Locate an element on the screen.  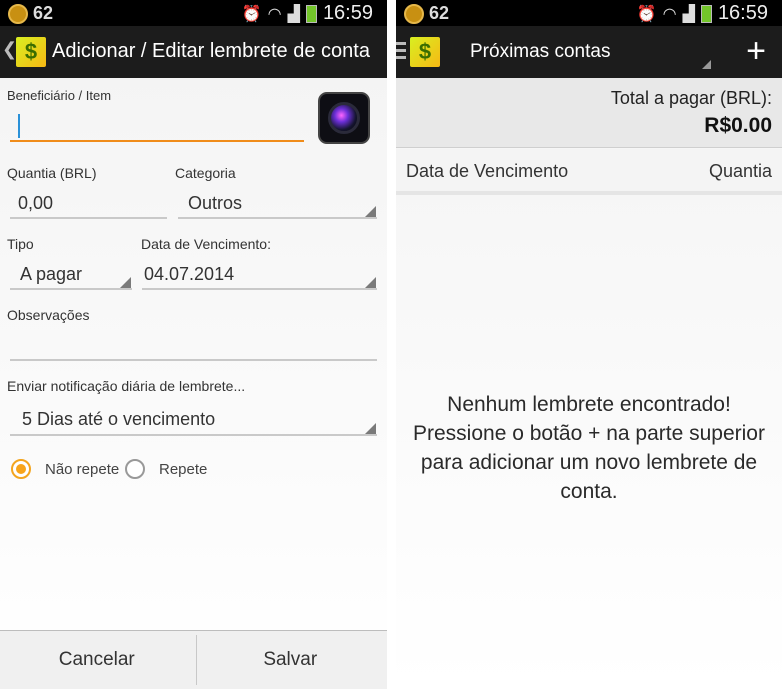
title-spinner: Próximas contas is located at coordinates (588, 52).